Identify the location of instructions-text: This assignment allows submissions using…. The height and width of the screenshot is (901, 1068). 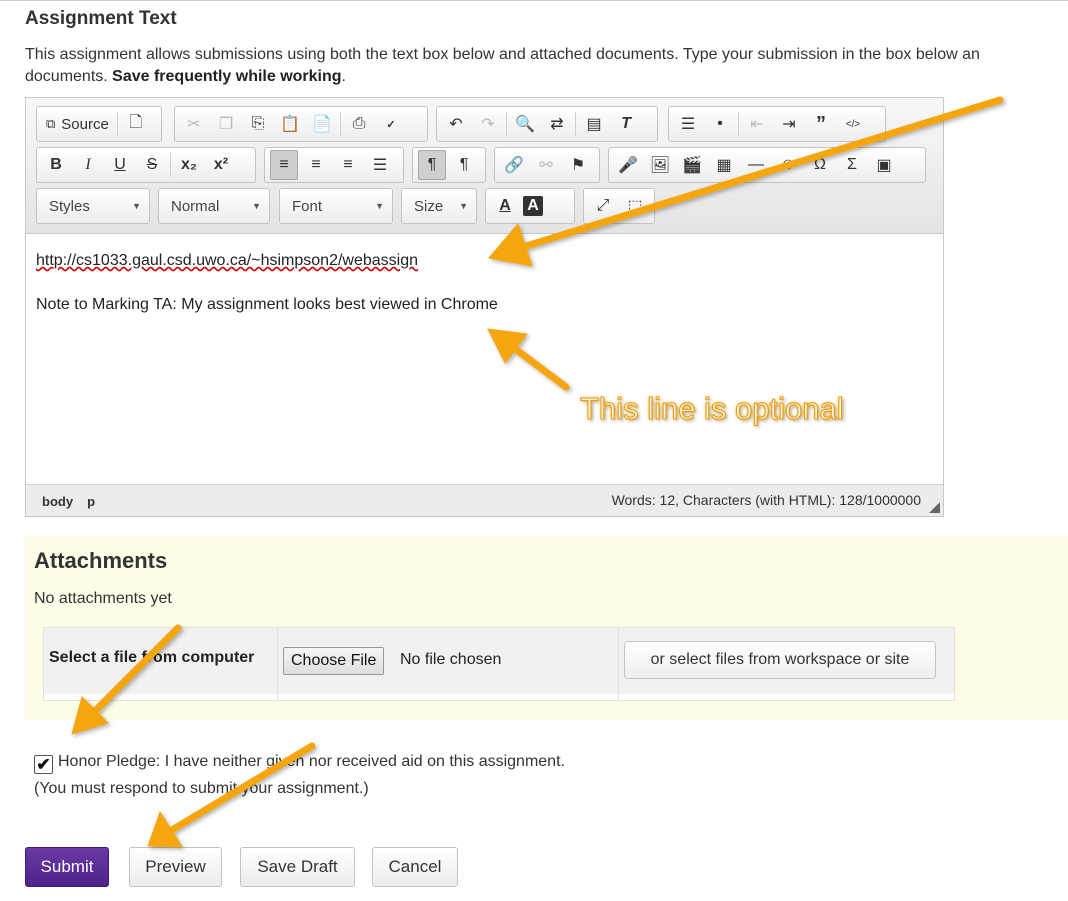
(502, 54).